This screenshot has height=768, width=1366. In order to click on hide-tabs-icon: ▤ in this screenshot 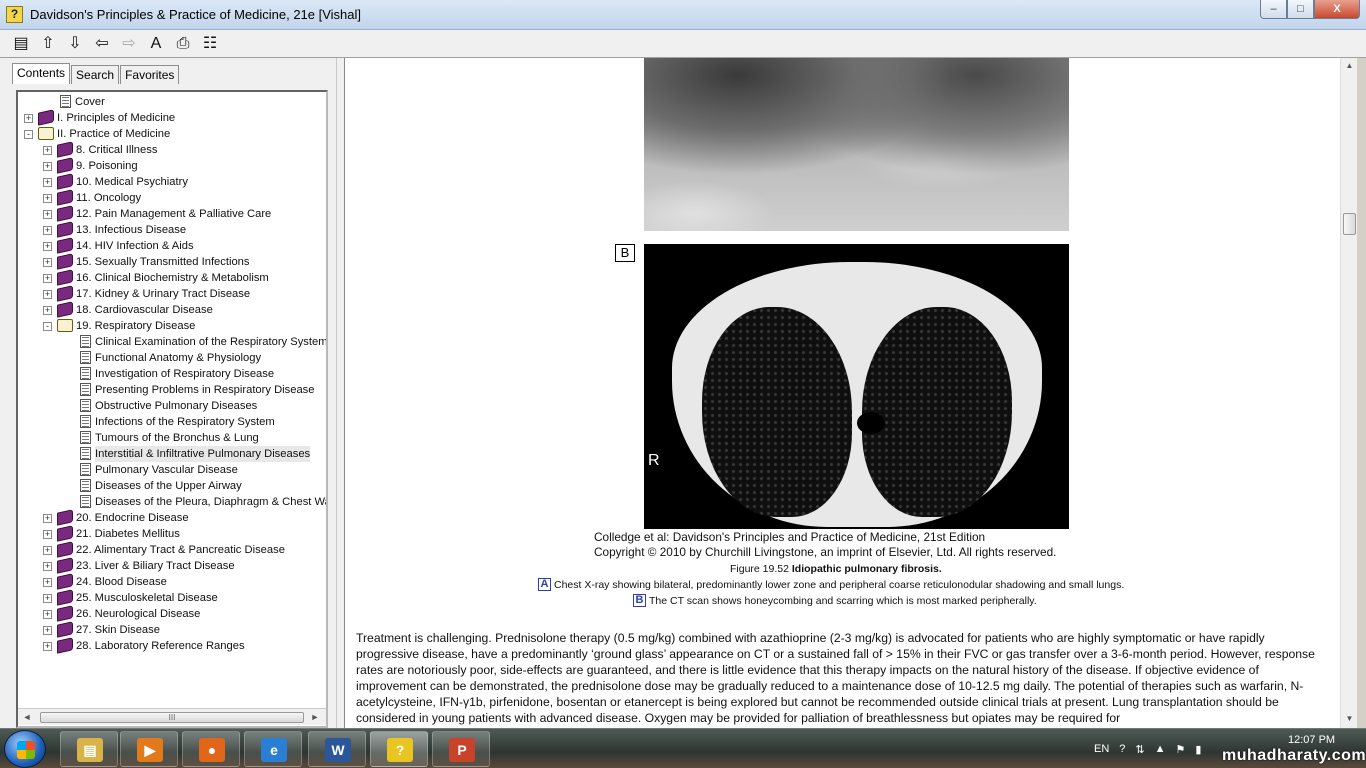, I will do `click(21, 44)`.